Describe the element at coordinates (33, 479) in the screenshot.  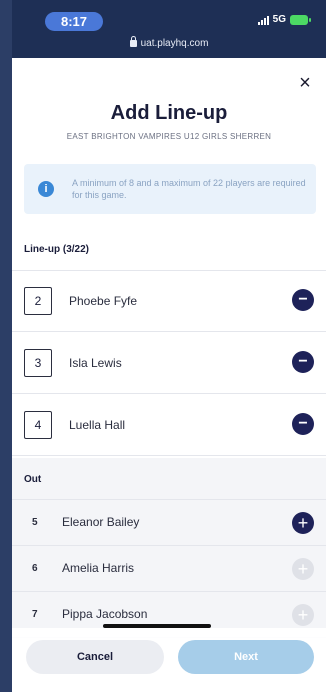
I see `out-section-label: Out` at that location.